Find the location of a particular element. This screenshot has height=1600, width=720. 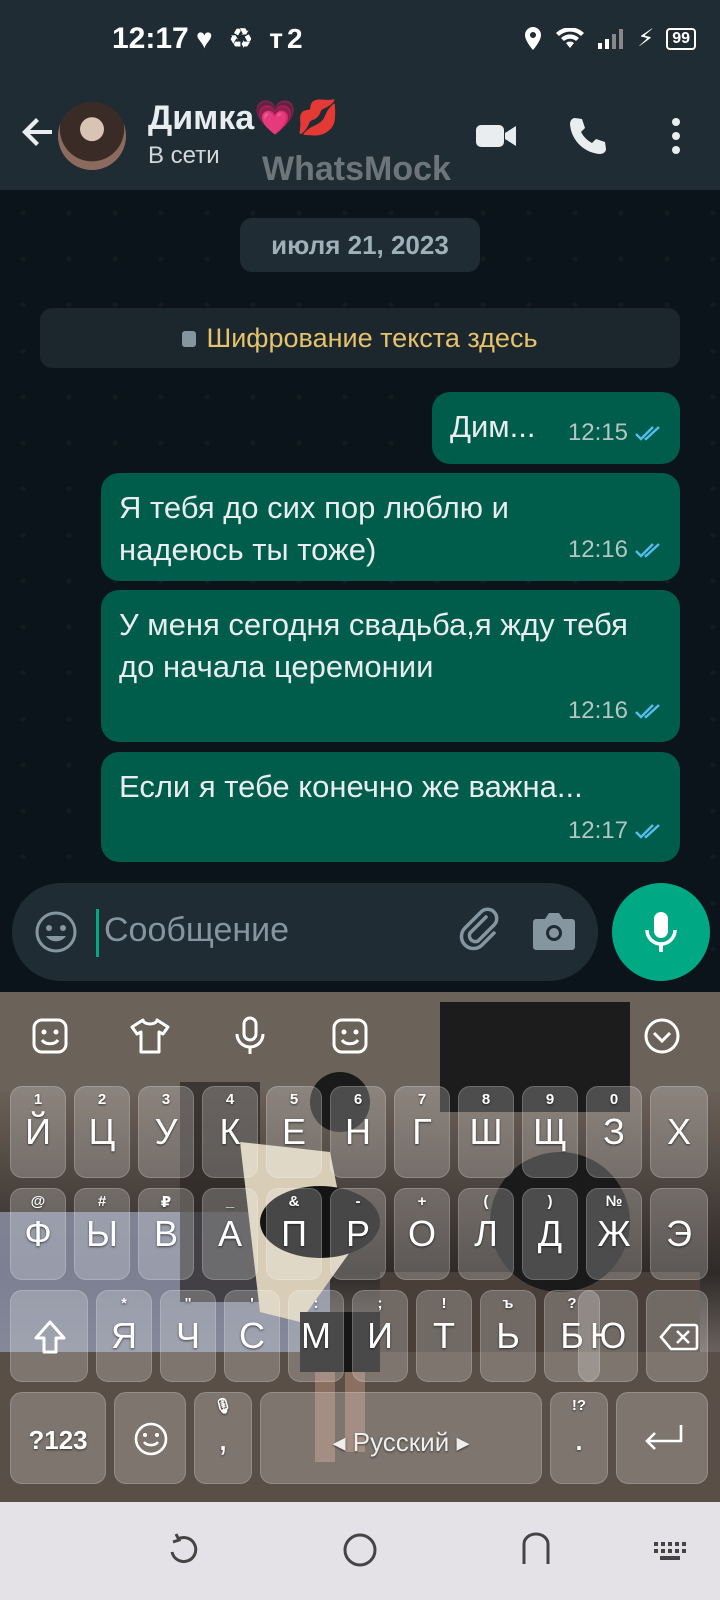

chat-header: Димка💗💋 В сети WhatsMock is located at coordinates (360, 135).